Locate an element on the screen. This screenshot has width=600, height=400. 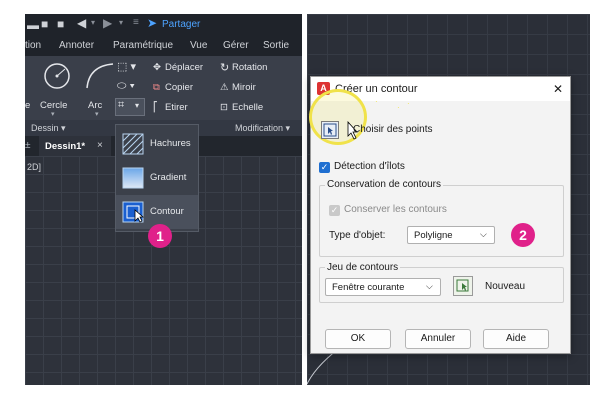
modify-panel-title: Modification ▾ is located at coordinates (262, 128).